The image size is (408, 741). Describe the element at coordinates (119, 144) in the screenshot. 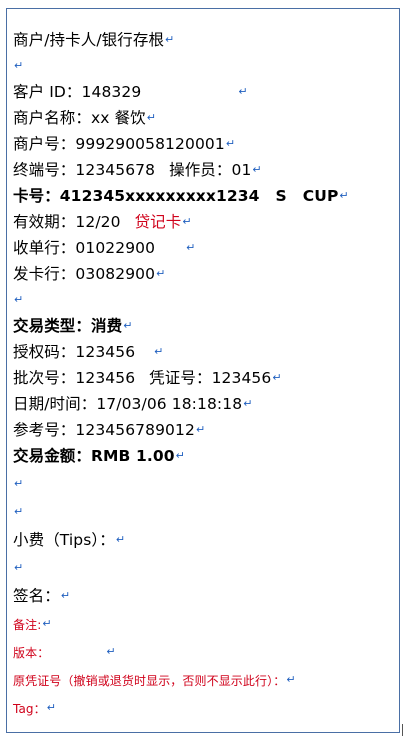

I see `merchant-no: 商户号：999290058120001` at that location.